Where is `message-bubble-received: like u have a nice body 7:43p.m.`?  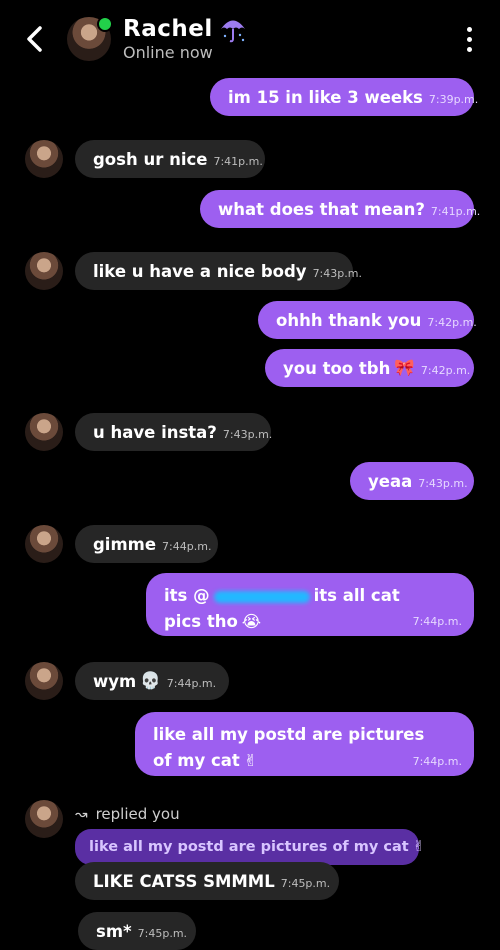 message-bubble-received: like u have a nice body 7:43p.m. is located at coordinates (218, 271).